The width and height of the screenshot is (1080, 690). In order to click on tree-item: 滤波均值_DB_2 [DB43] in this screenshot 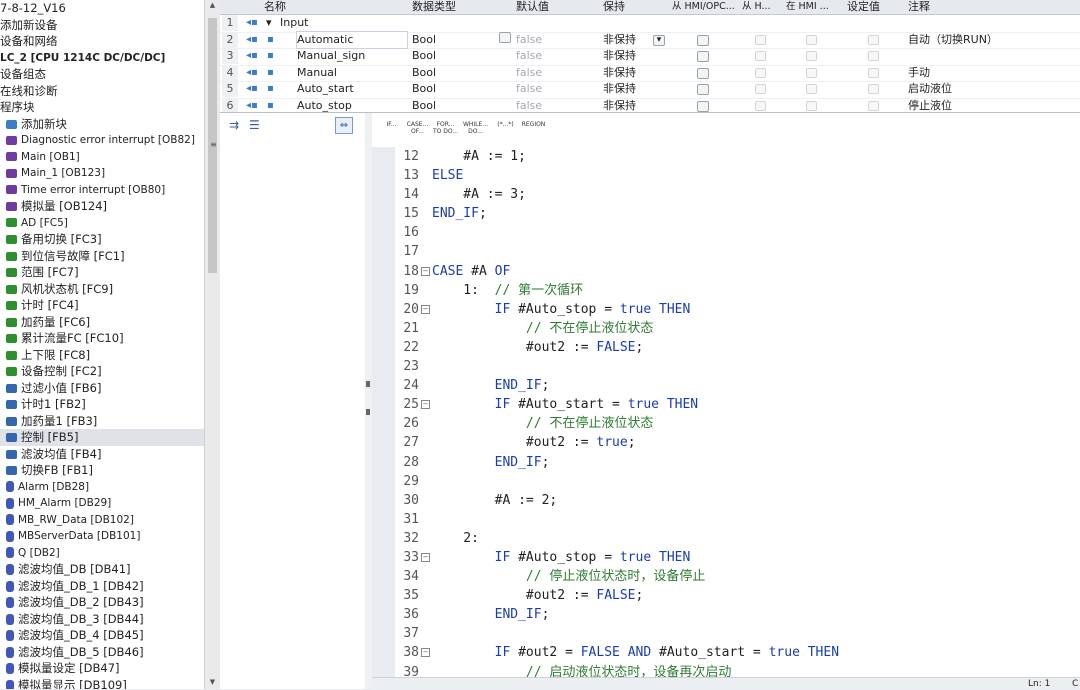, I will do `click(102, 602)`.